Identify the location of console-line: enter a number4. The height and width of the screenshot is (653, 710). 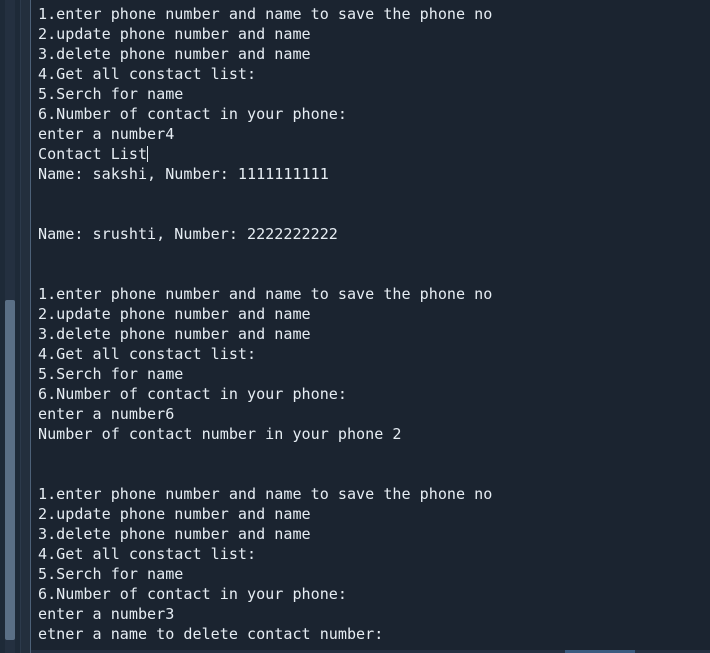
(106, 134).